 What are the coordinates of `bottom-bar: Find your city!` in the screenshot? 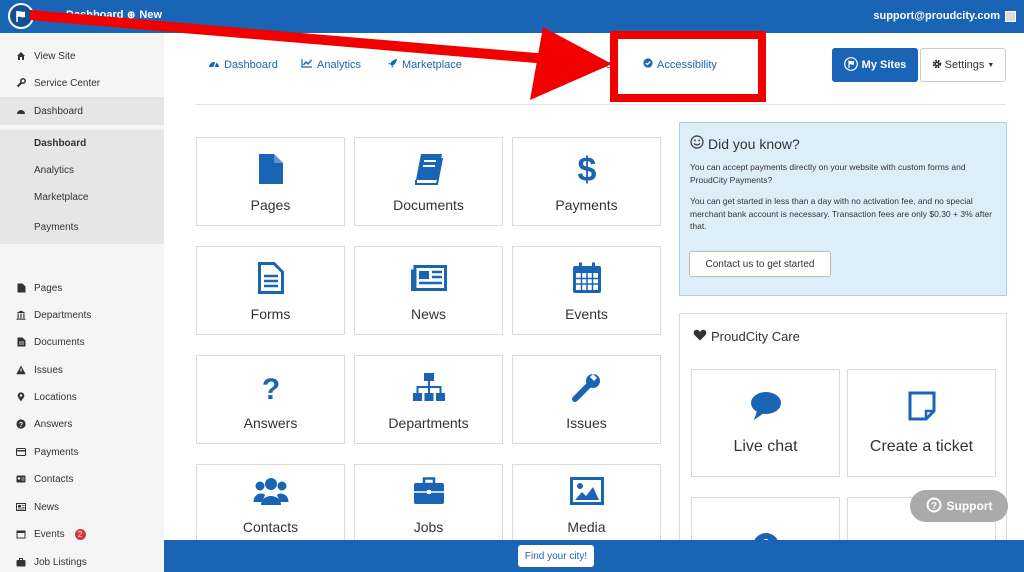 It's located at (594, 556).